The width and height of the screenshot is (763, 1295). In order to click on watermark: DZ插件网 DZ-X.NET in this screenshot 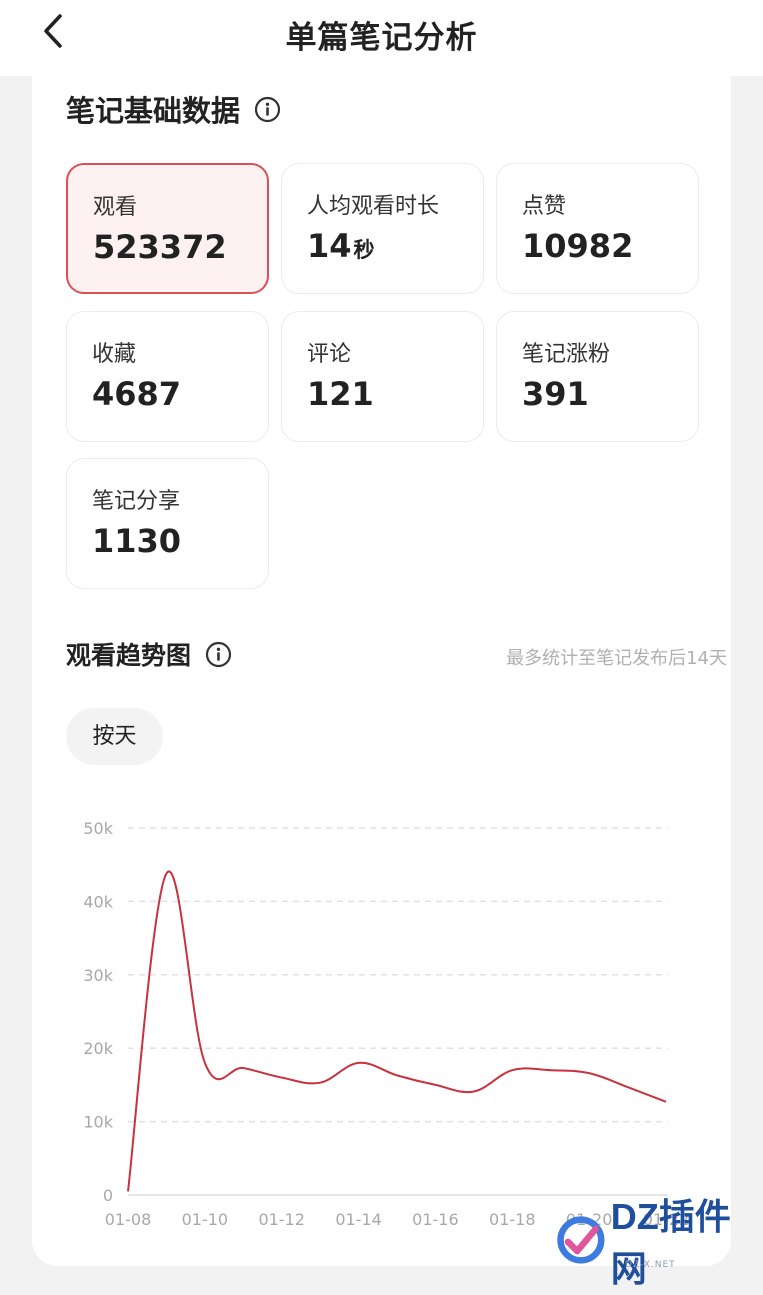, I will do `click(655, 1242)`.